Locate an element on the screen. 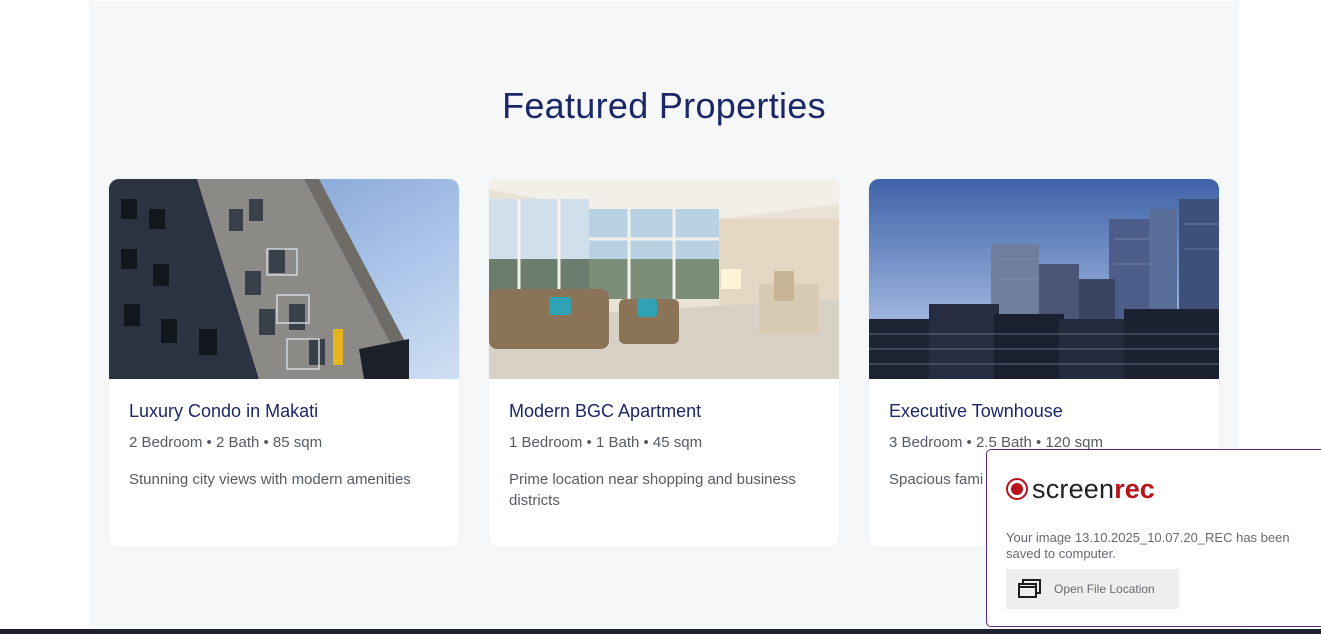  section-title: Featured Properties is located at coordinates (664, 105).